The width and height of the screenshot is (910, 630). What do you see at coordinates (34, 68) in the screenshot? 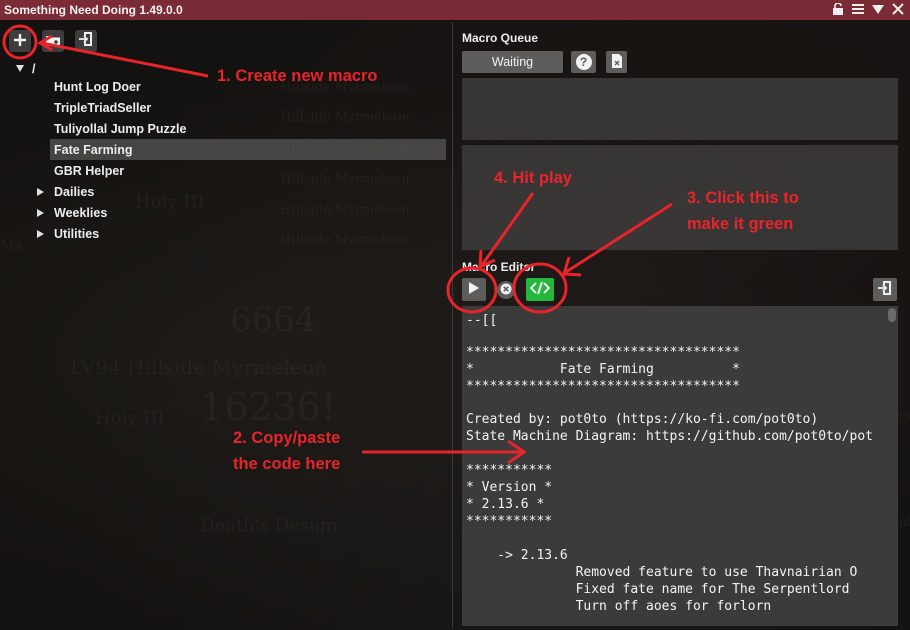
I see `tree-root-label: /` at bounding box center [34, 68].